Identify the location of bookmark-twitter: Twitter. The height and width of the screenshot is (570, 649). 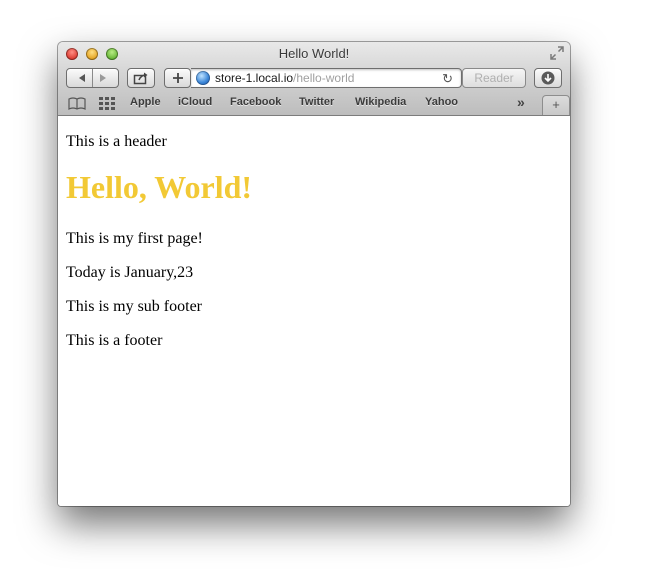
(316, 102).